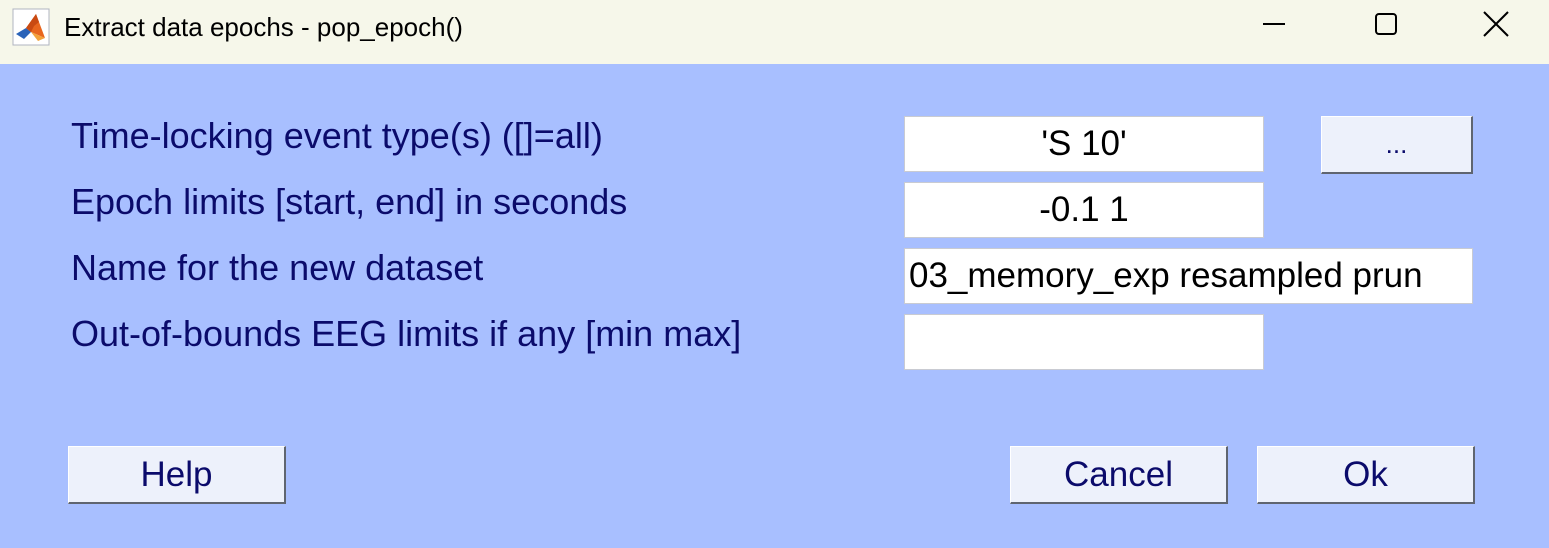  What do you see at coordinates (1119, 475) in the screenshot?
I see `cancel-button: Cancel` at bounding box center [1119, 475].